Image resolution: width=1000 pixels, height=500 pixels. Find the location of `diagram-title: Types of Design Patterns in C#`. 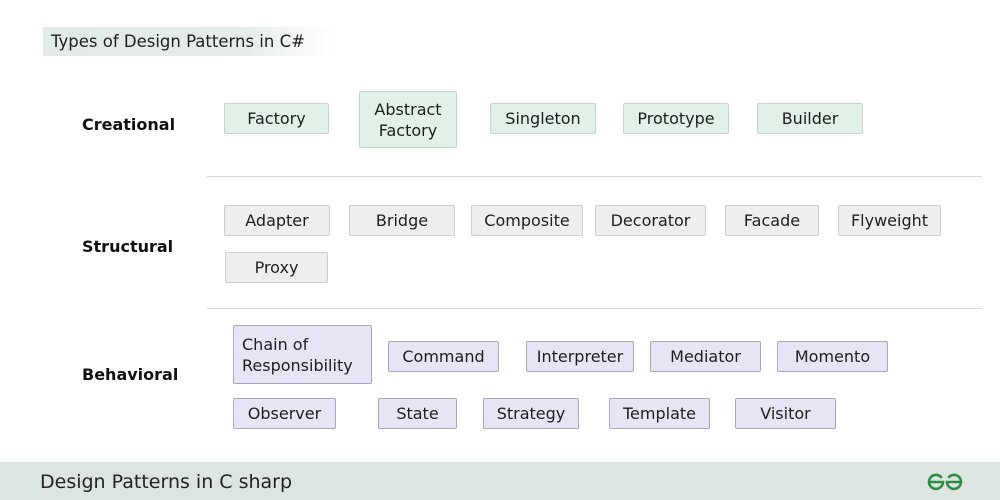

diagram-title: Types of Design Patterns in C# is located at coordinates (188, 41).